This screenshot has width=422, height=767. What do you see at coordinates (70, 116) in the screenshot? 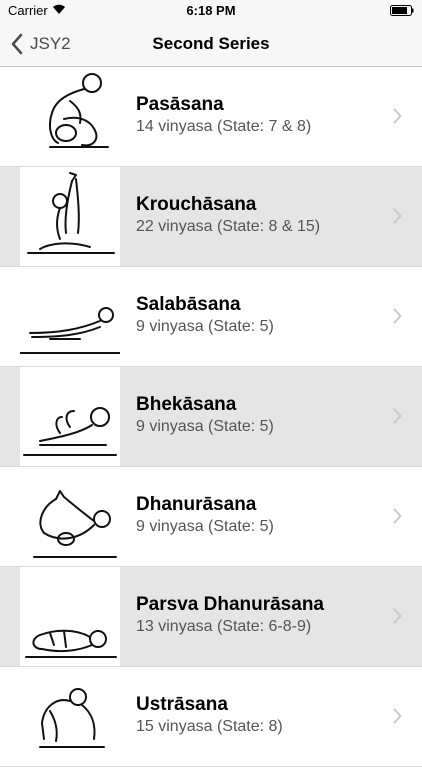
I see `pasasana-figure-icon` at bounding box center [70, 116].